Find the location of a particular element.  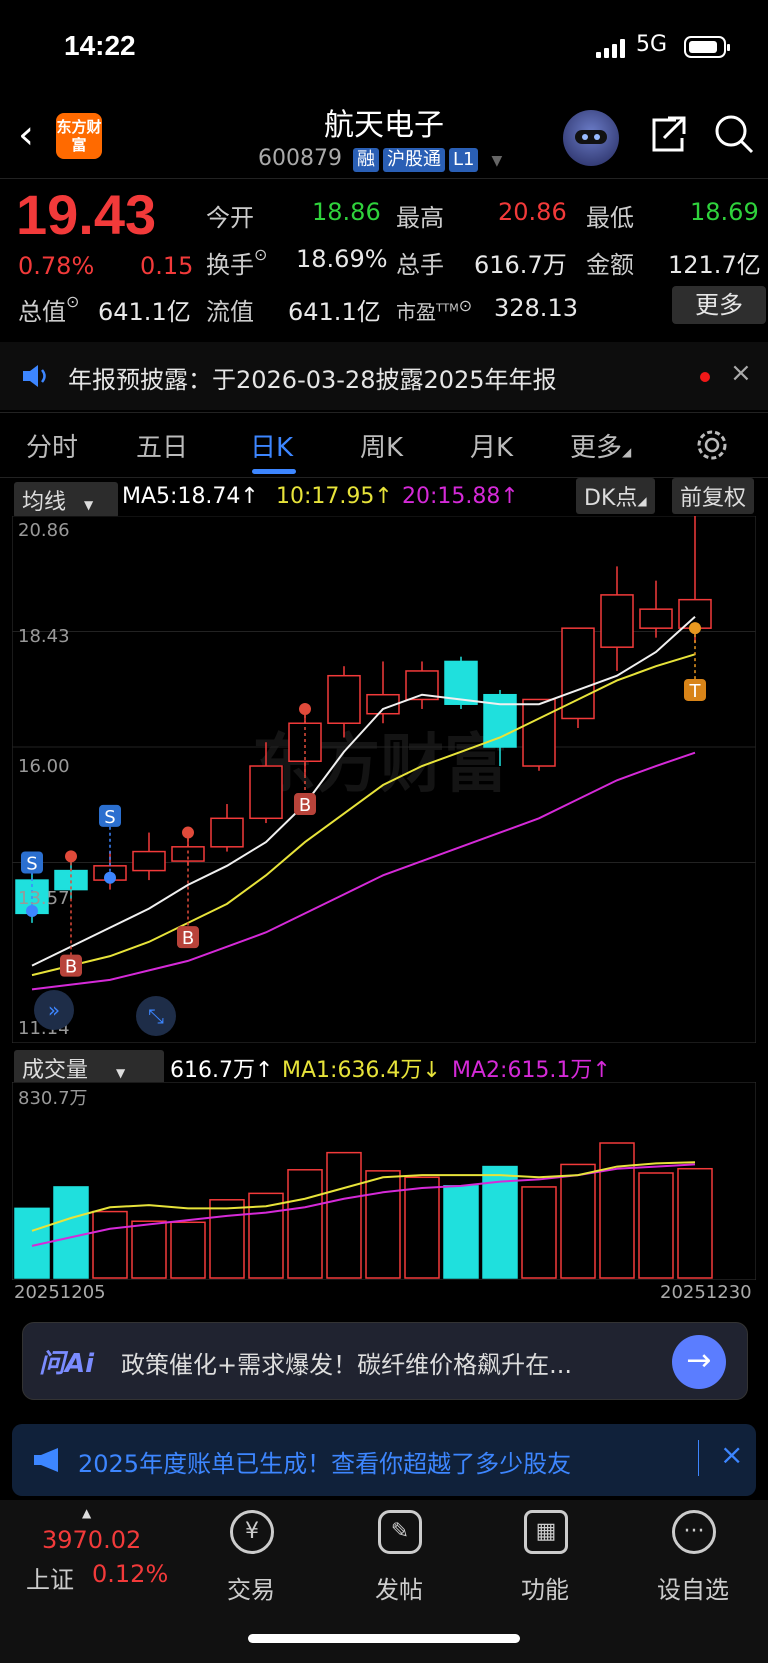

fullscreen-icon: ⤡ is located at coordinates (156, 1016).